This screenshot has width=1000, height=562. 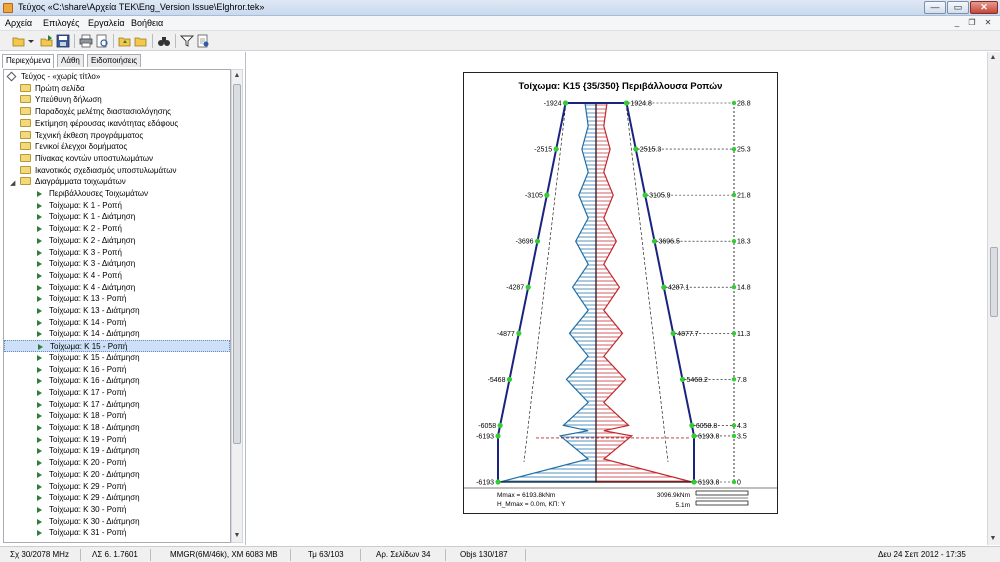 I want to click on tree-diagram-item: Τοίχωμα: Κ 31 - Ροπή, so click(x=117, y=533).